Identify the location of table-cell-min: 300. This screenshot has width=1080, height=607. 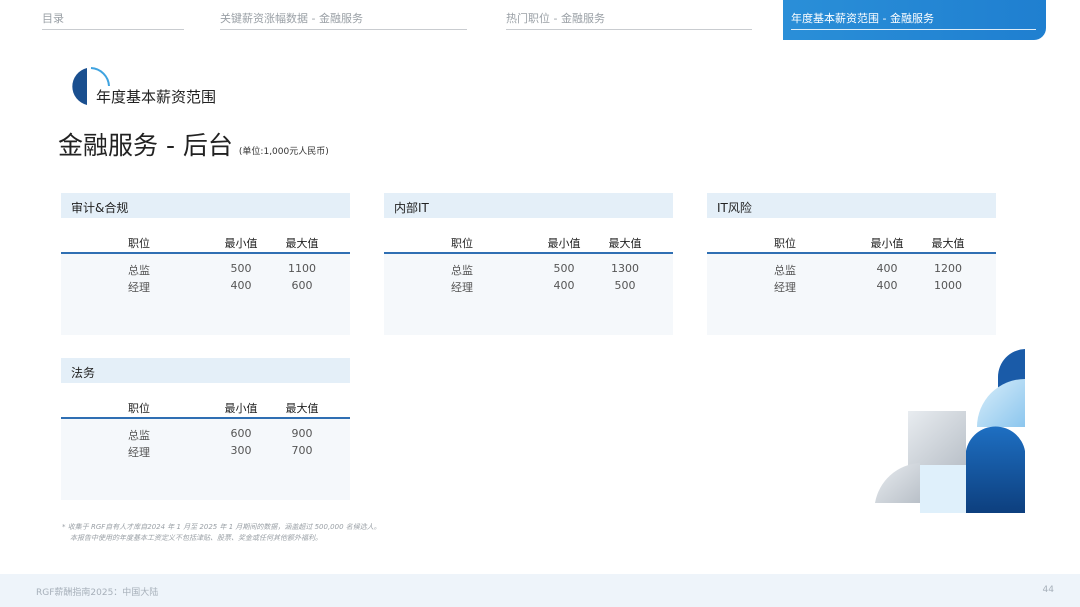
(241, 450).